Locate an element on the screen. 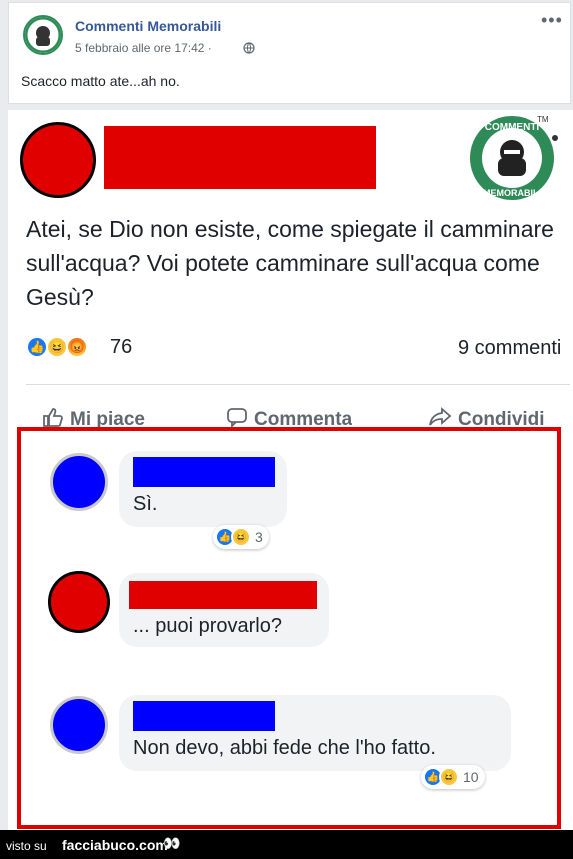  comment-button-label: Commenta is located at coordinates (303, 418).